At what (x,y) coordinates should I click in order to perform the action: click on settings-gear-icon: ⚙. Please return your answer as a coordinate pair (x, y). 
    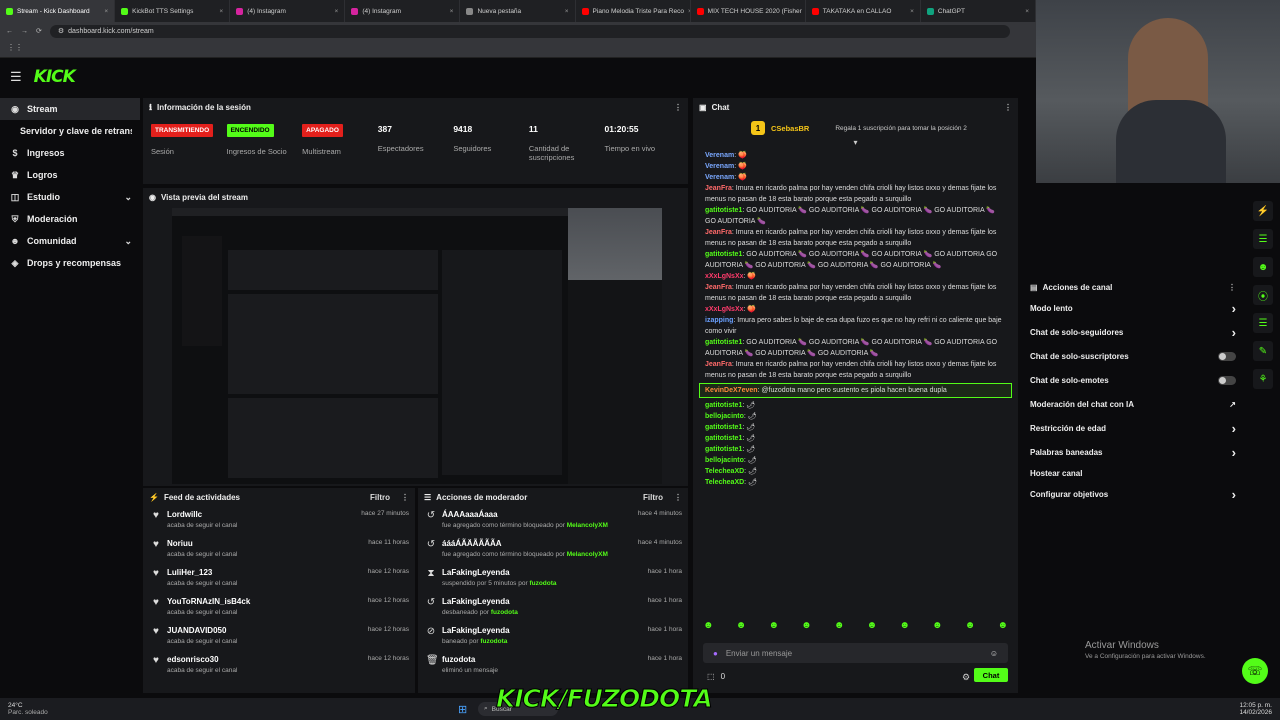
    Looking at the image, I should click on (966, 677).